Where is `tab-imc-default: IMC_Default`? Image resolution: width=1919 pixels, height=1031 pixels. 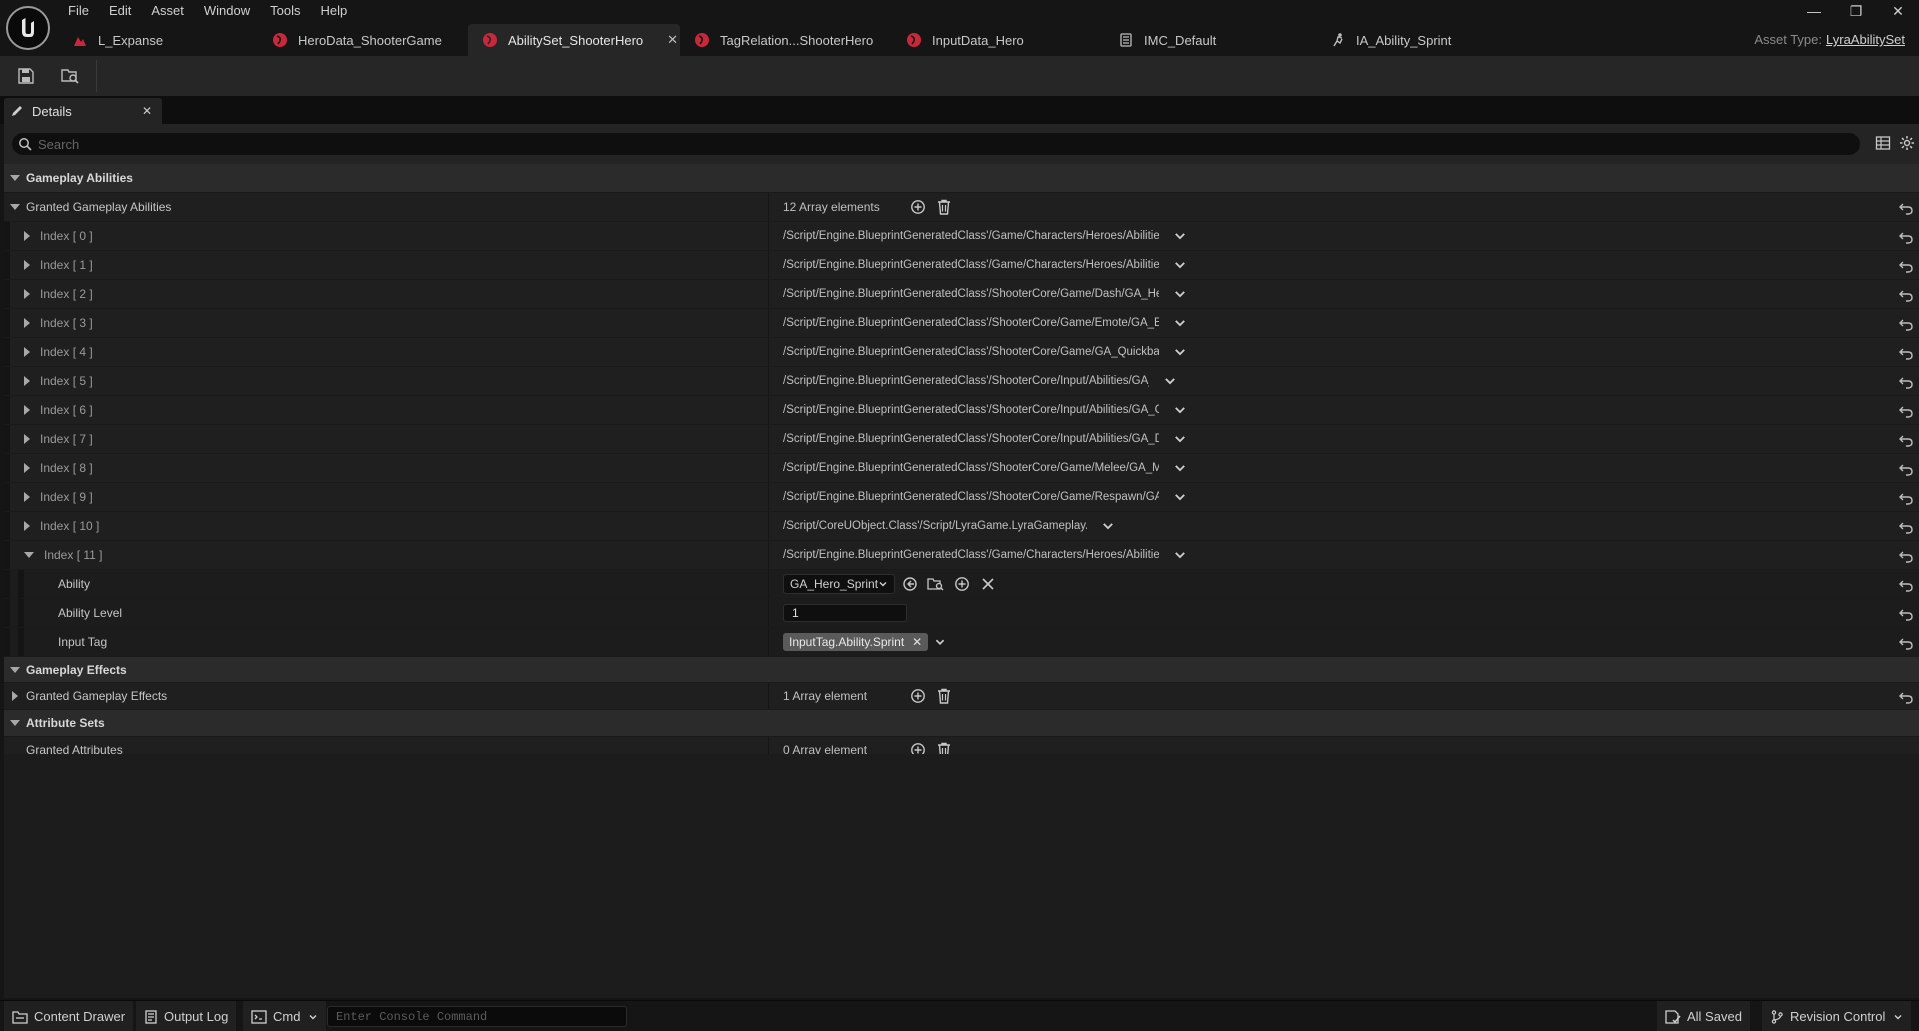 tab-imc-default: IMC_Default is located at coordinates (1210, 40).